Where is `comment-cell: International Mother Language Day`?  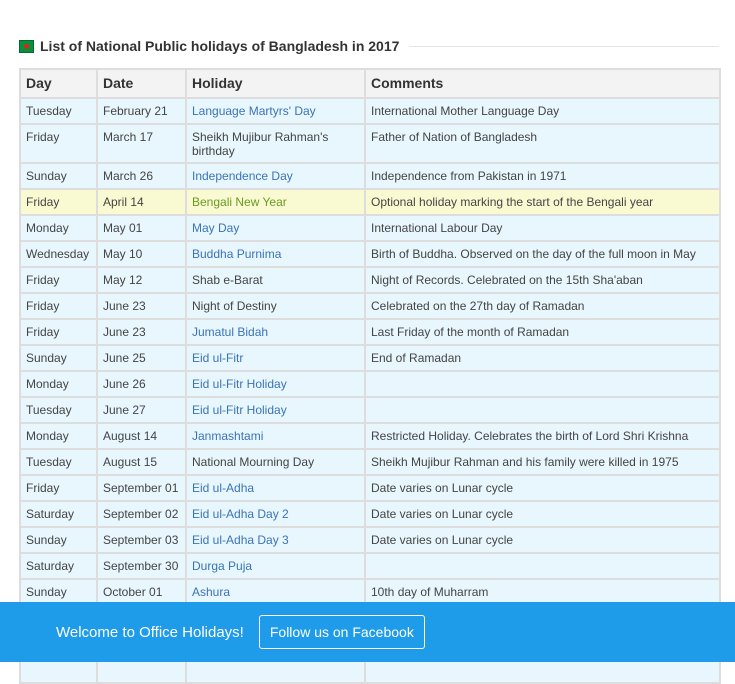
comment-cell: International Mother Language Day is located at coordinates (542, 111).